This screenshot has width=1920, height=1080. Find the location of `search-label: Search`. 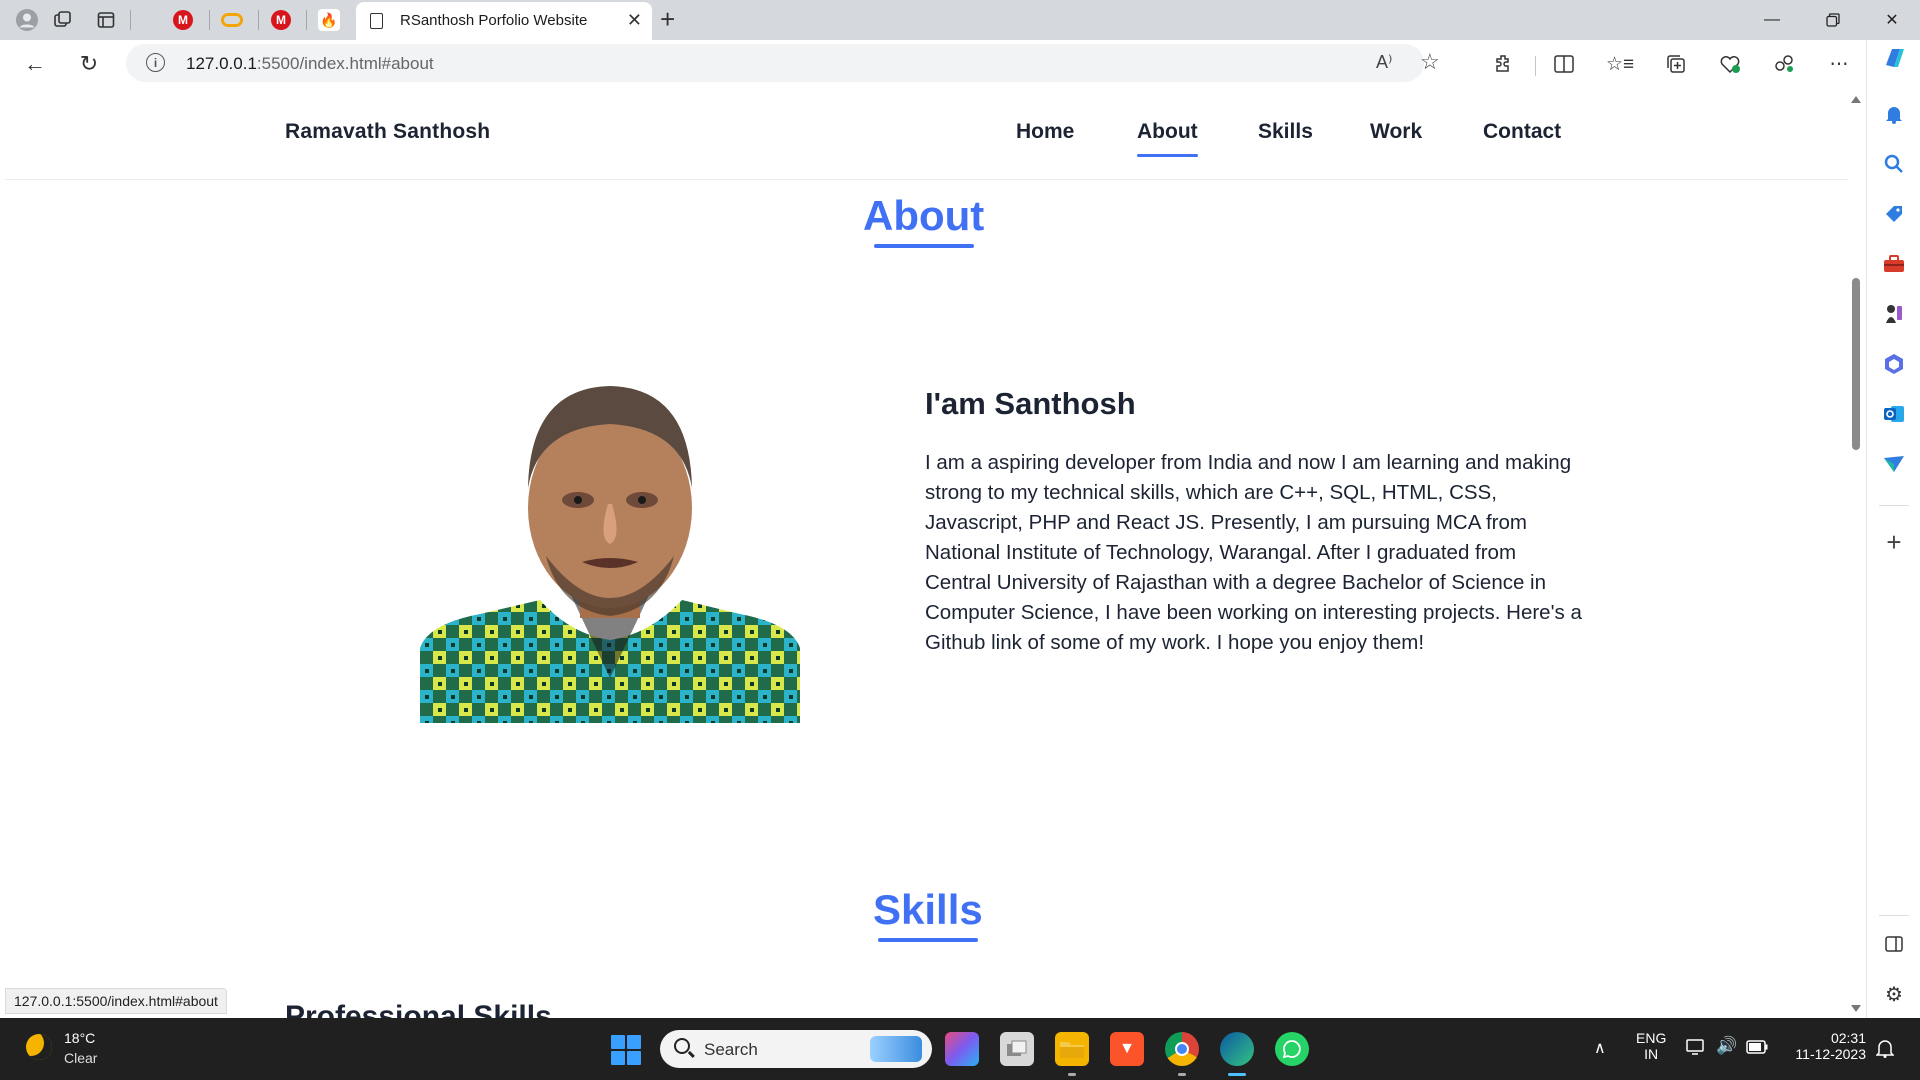

search-label: Search is located at coordinates (731, 1049).